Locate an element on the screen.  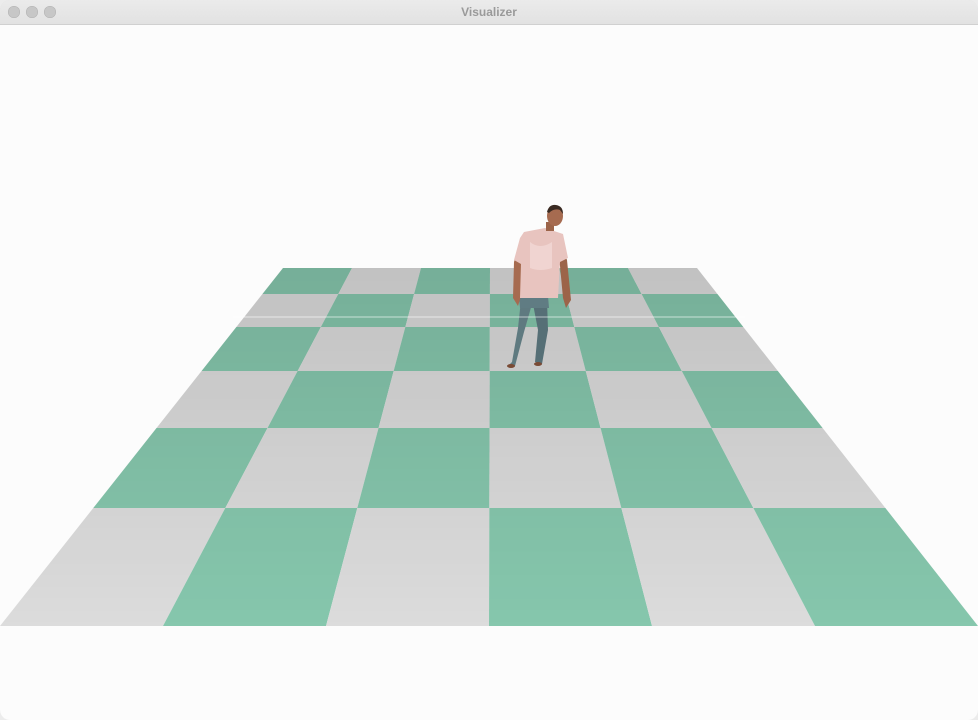
title-bar: Visualizer is located at coordinates (489, 12).